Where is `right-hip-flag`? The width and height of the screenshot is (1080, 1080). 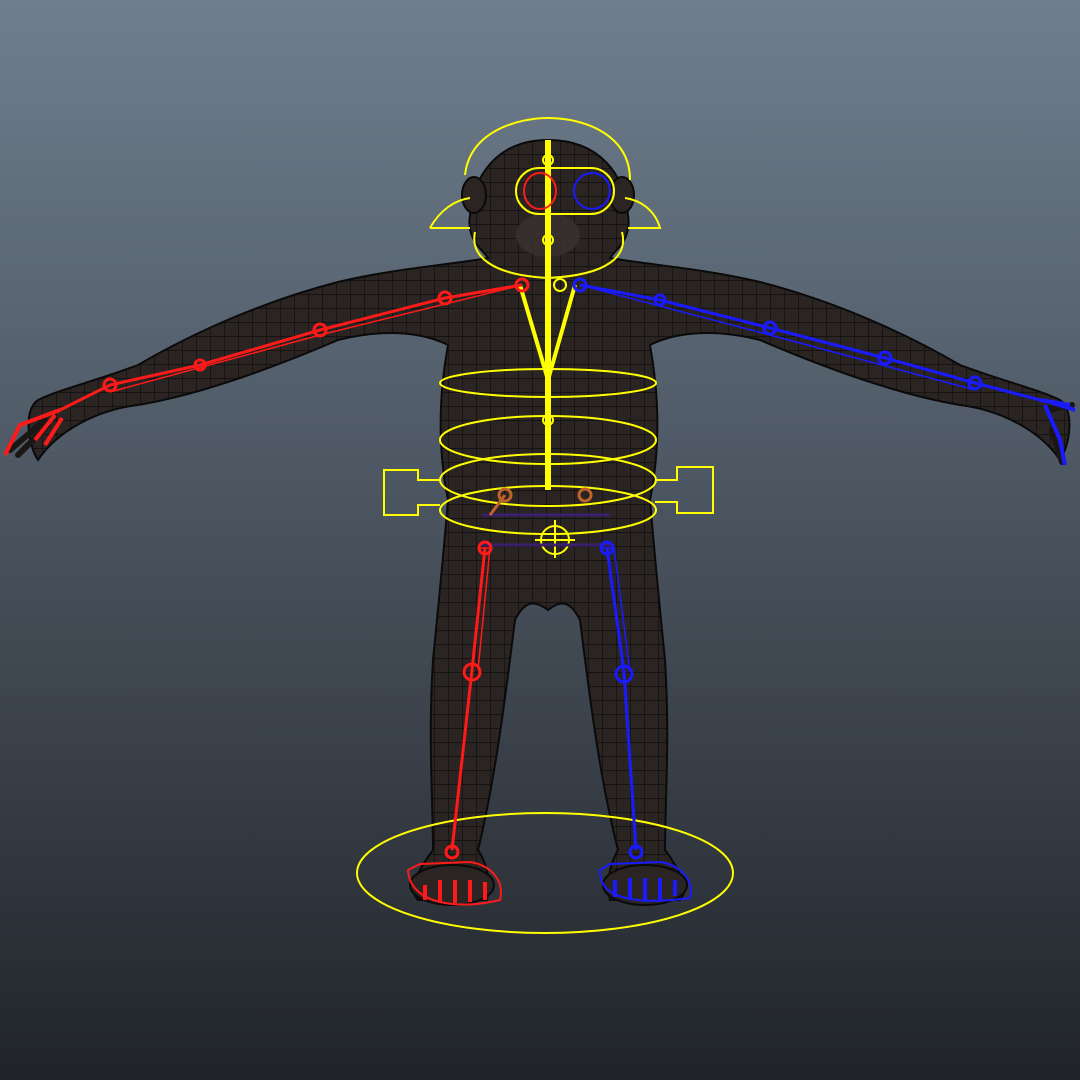
right-hip-flag is located at coordinates (684, 490).